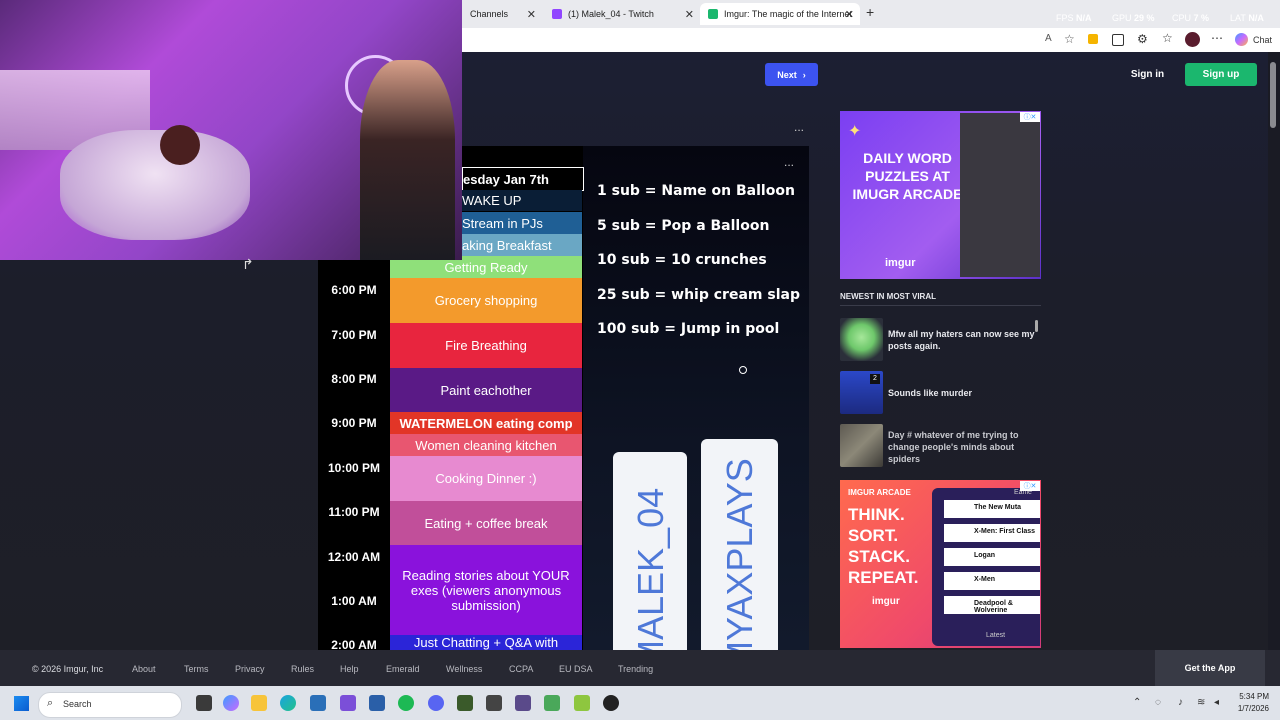 The height and width of the screenshot is (720, 1280). What do you see at coordinates (407, 160) in the screenshot?
I see `streamer` at bounding box center [407, 160].